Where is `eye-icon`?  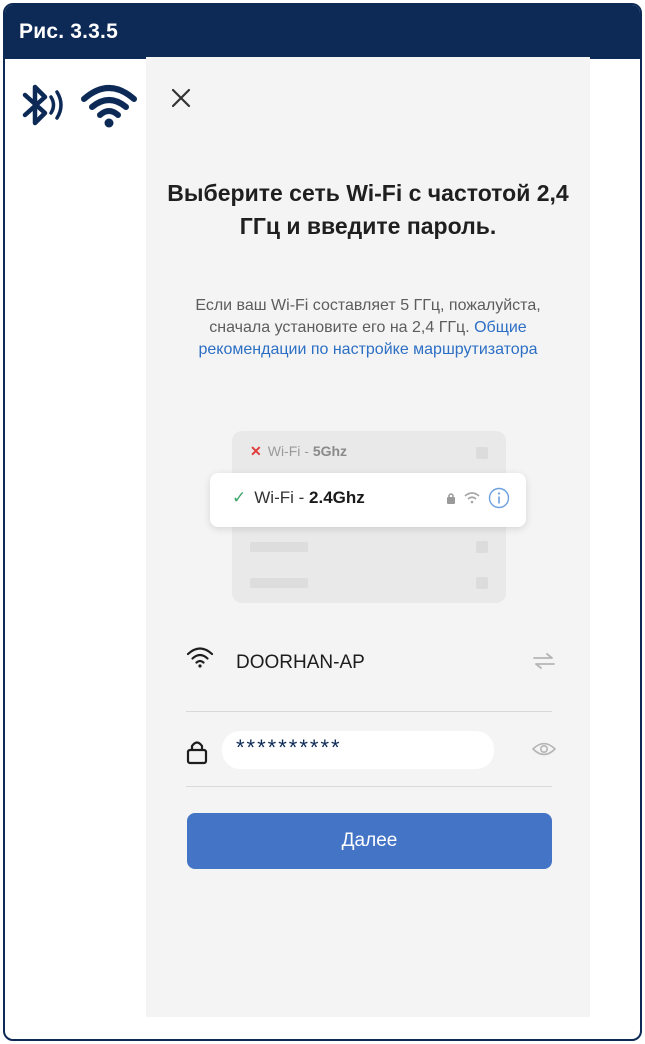 eye-icon is located at coordinates (544, 749).